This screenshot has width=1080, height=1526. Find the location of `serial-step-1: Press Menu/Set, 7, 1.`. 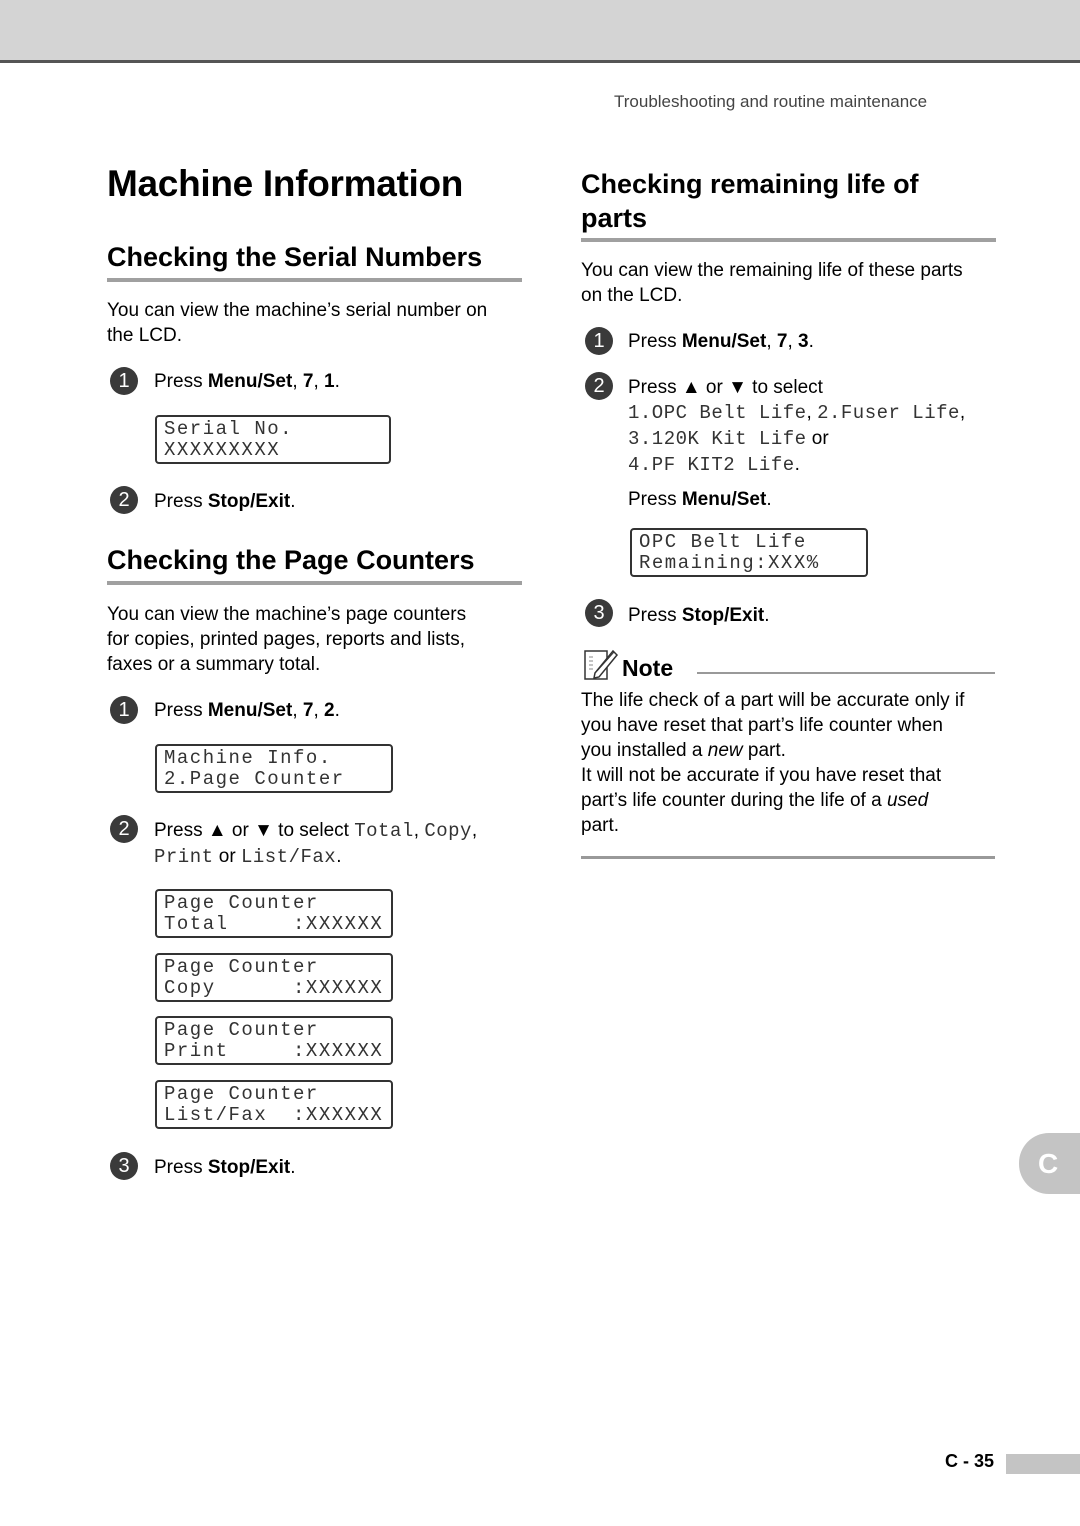

serial-step-1: Press Menu/Set, 7, 1. is located at coordinates (247, 381).